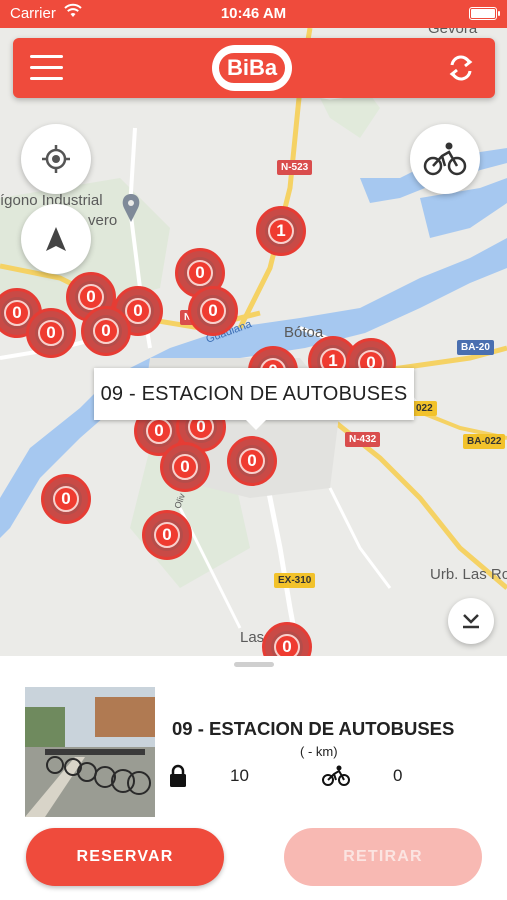 The height and width of the screenshot is (900, 507). I want to click on crosshair-icon, so click(56, 159).